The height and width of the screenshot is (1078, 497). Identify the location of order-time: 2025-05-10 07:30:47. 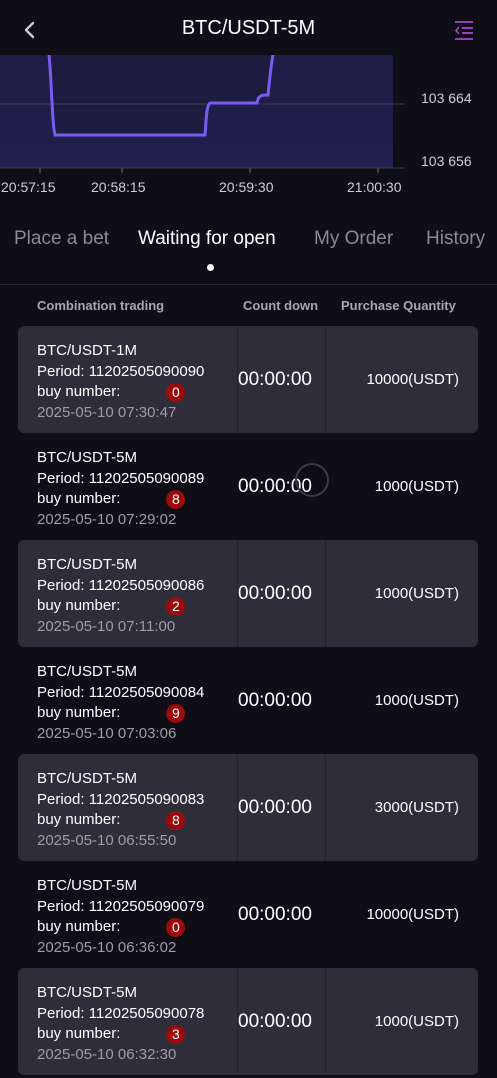
(107, 412).